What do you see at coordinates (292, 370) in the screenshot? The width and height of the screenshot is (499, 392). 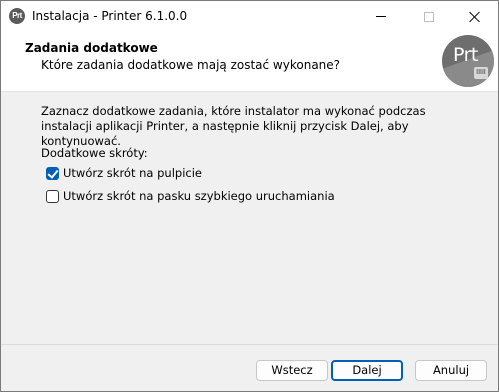 I see `back-button: Wstecz` at bounding box center [292, 370].